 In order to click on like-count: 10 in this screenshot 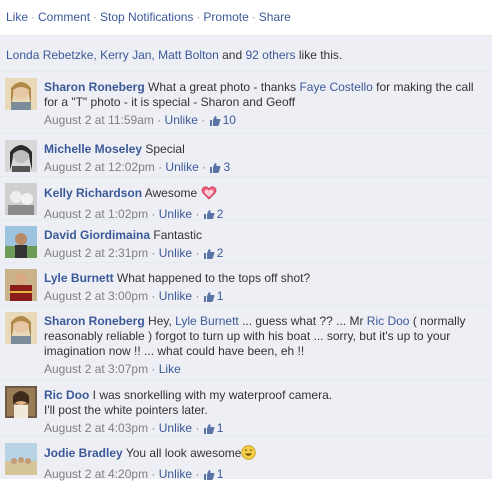, I will do `click(229, 120)`.